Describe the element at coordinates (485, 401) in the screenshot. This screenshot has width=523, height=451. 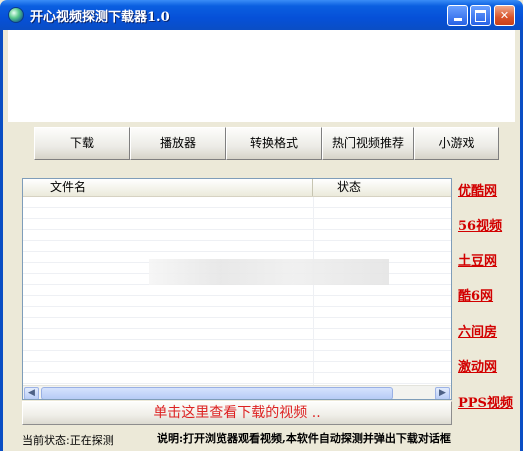
I see `link-pps: PPS视频` at that location.